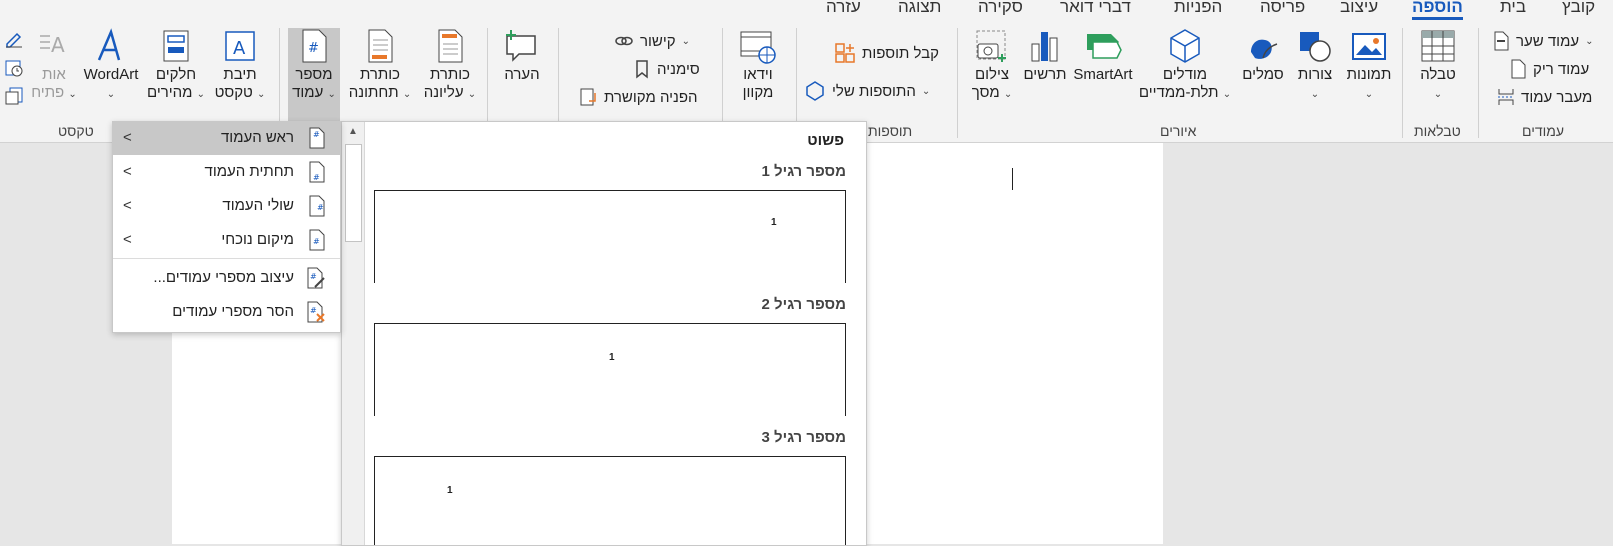 This screenshot has width=1613, height=546. Describe the element at coordinates (1543, 131) in the screenshot. I see `group-label-pages: עמודים` at that location.